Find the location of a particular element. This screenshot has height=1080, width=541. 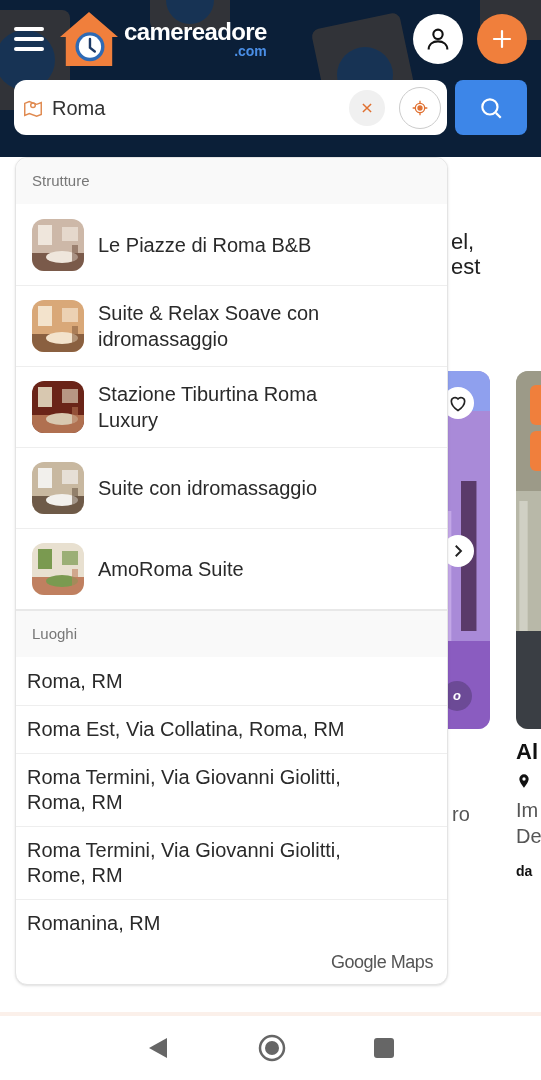

property-suggestion: AmoRoma Suite is located at coordinates (231, 568).